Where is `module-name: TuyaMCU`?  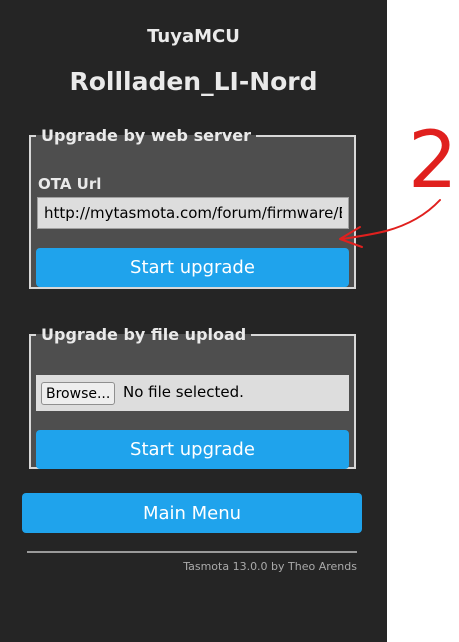 module-name: TuyaMCU is located at coordinates (193, 36).